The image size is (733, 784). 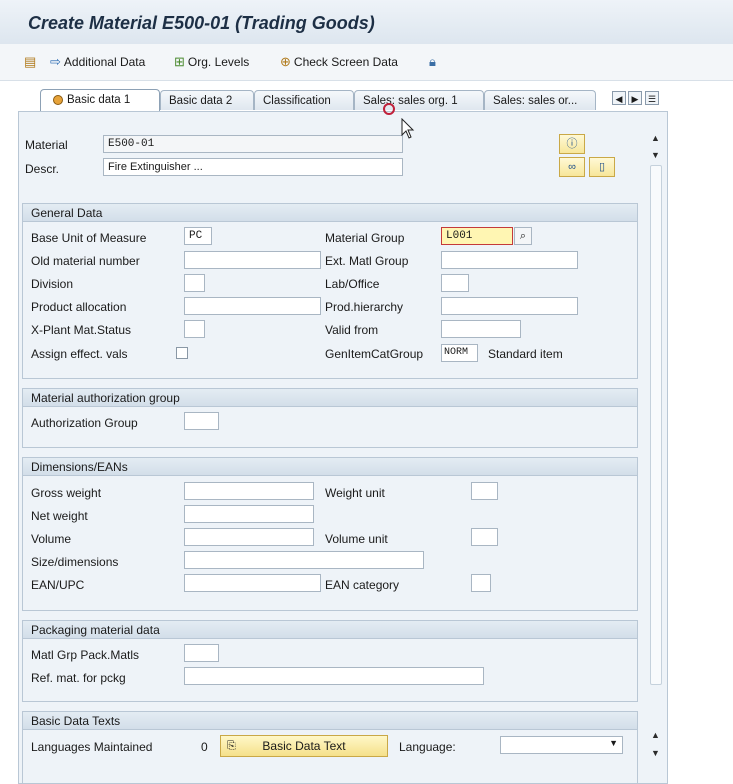 I want to click on org-hierarchy-icon: ⊞, so click(x=179, y=61).